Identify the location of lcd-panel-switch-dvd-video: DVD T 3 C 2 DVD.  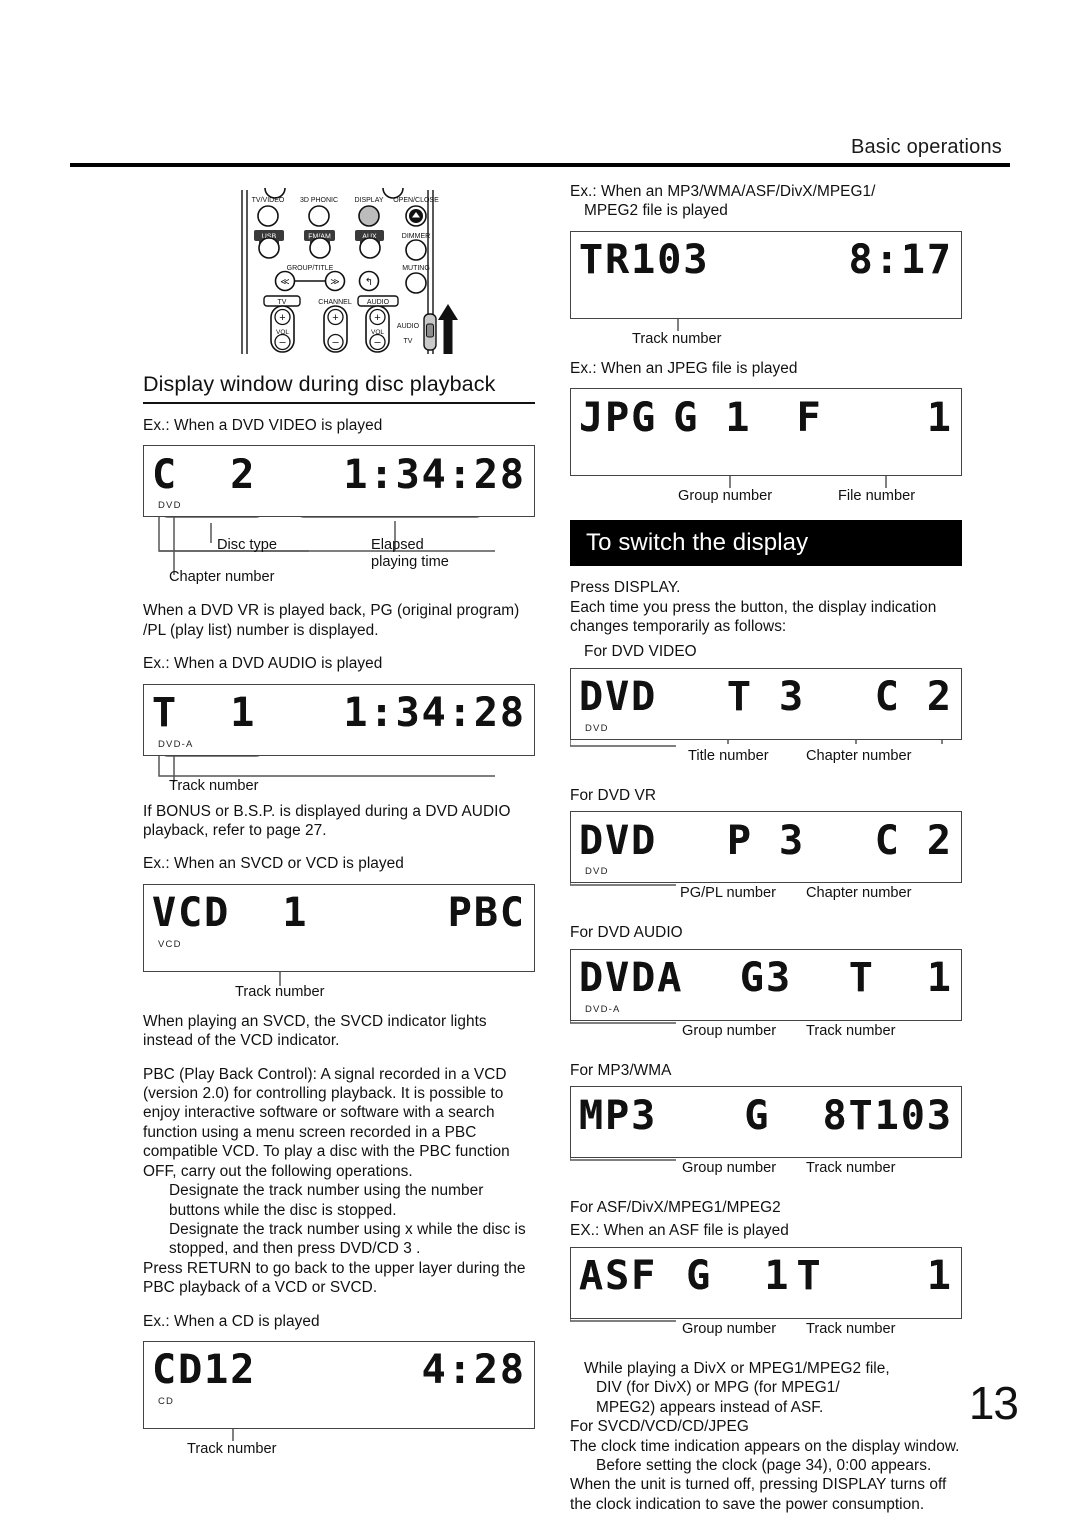
(766, 703).